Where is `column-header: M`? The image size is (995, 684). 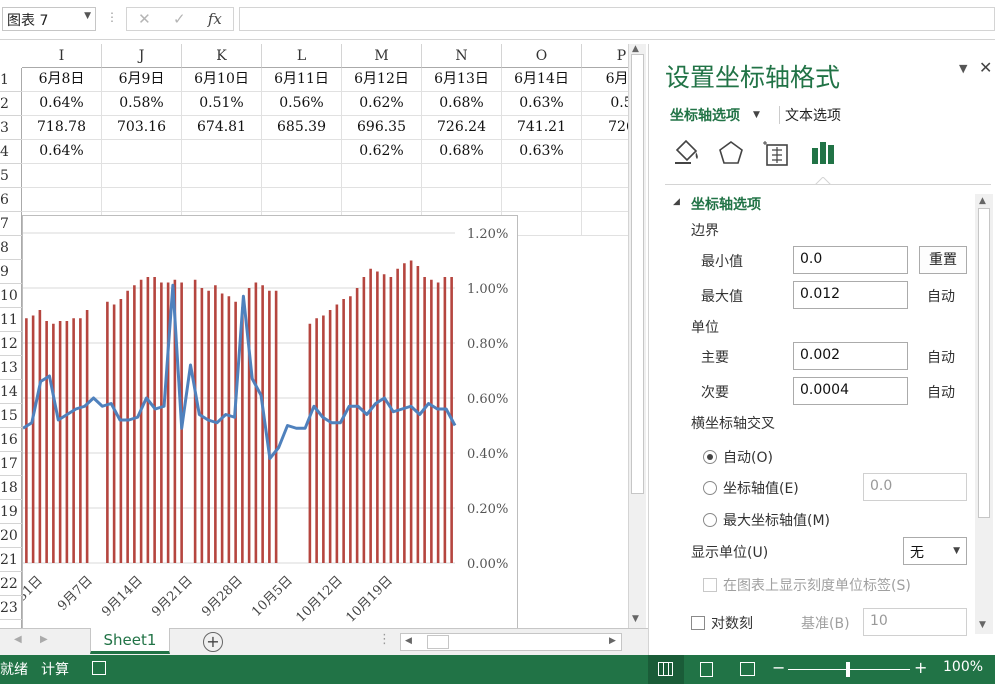 column-header: M is located at coordinates (382, 56).